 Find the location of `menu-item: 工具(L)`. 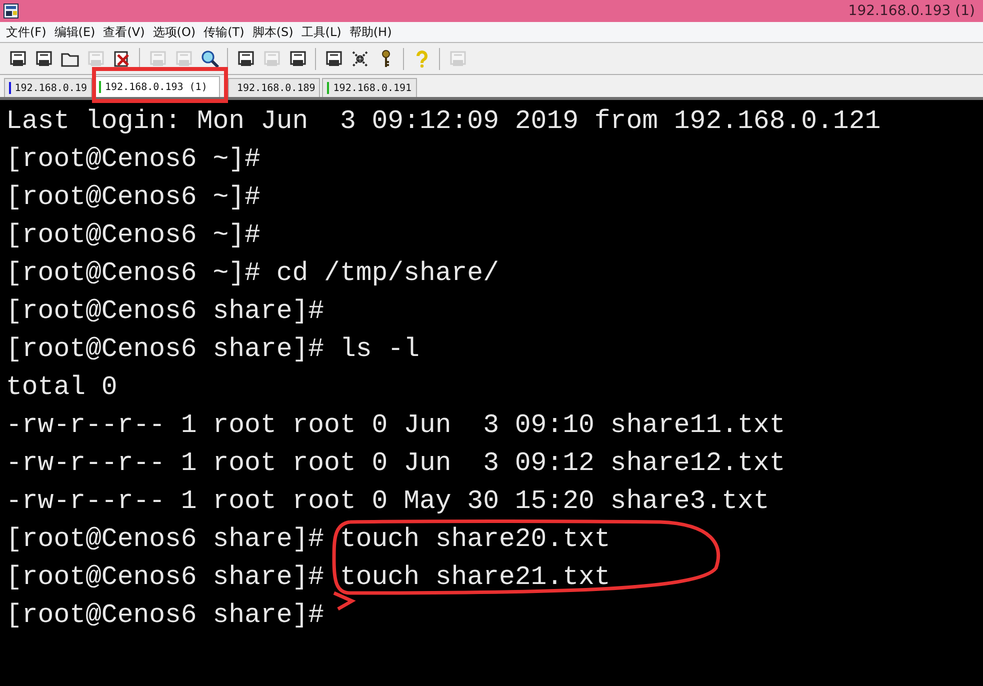

menu-item: 工具(L) is located at coordinates (321, 32).